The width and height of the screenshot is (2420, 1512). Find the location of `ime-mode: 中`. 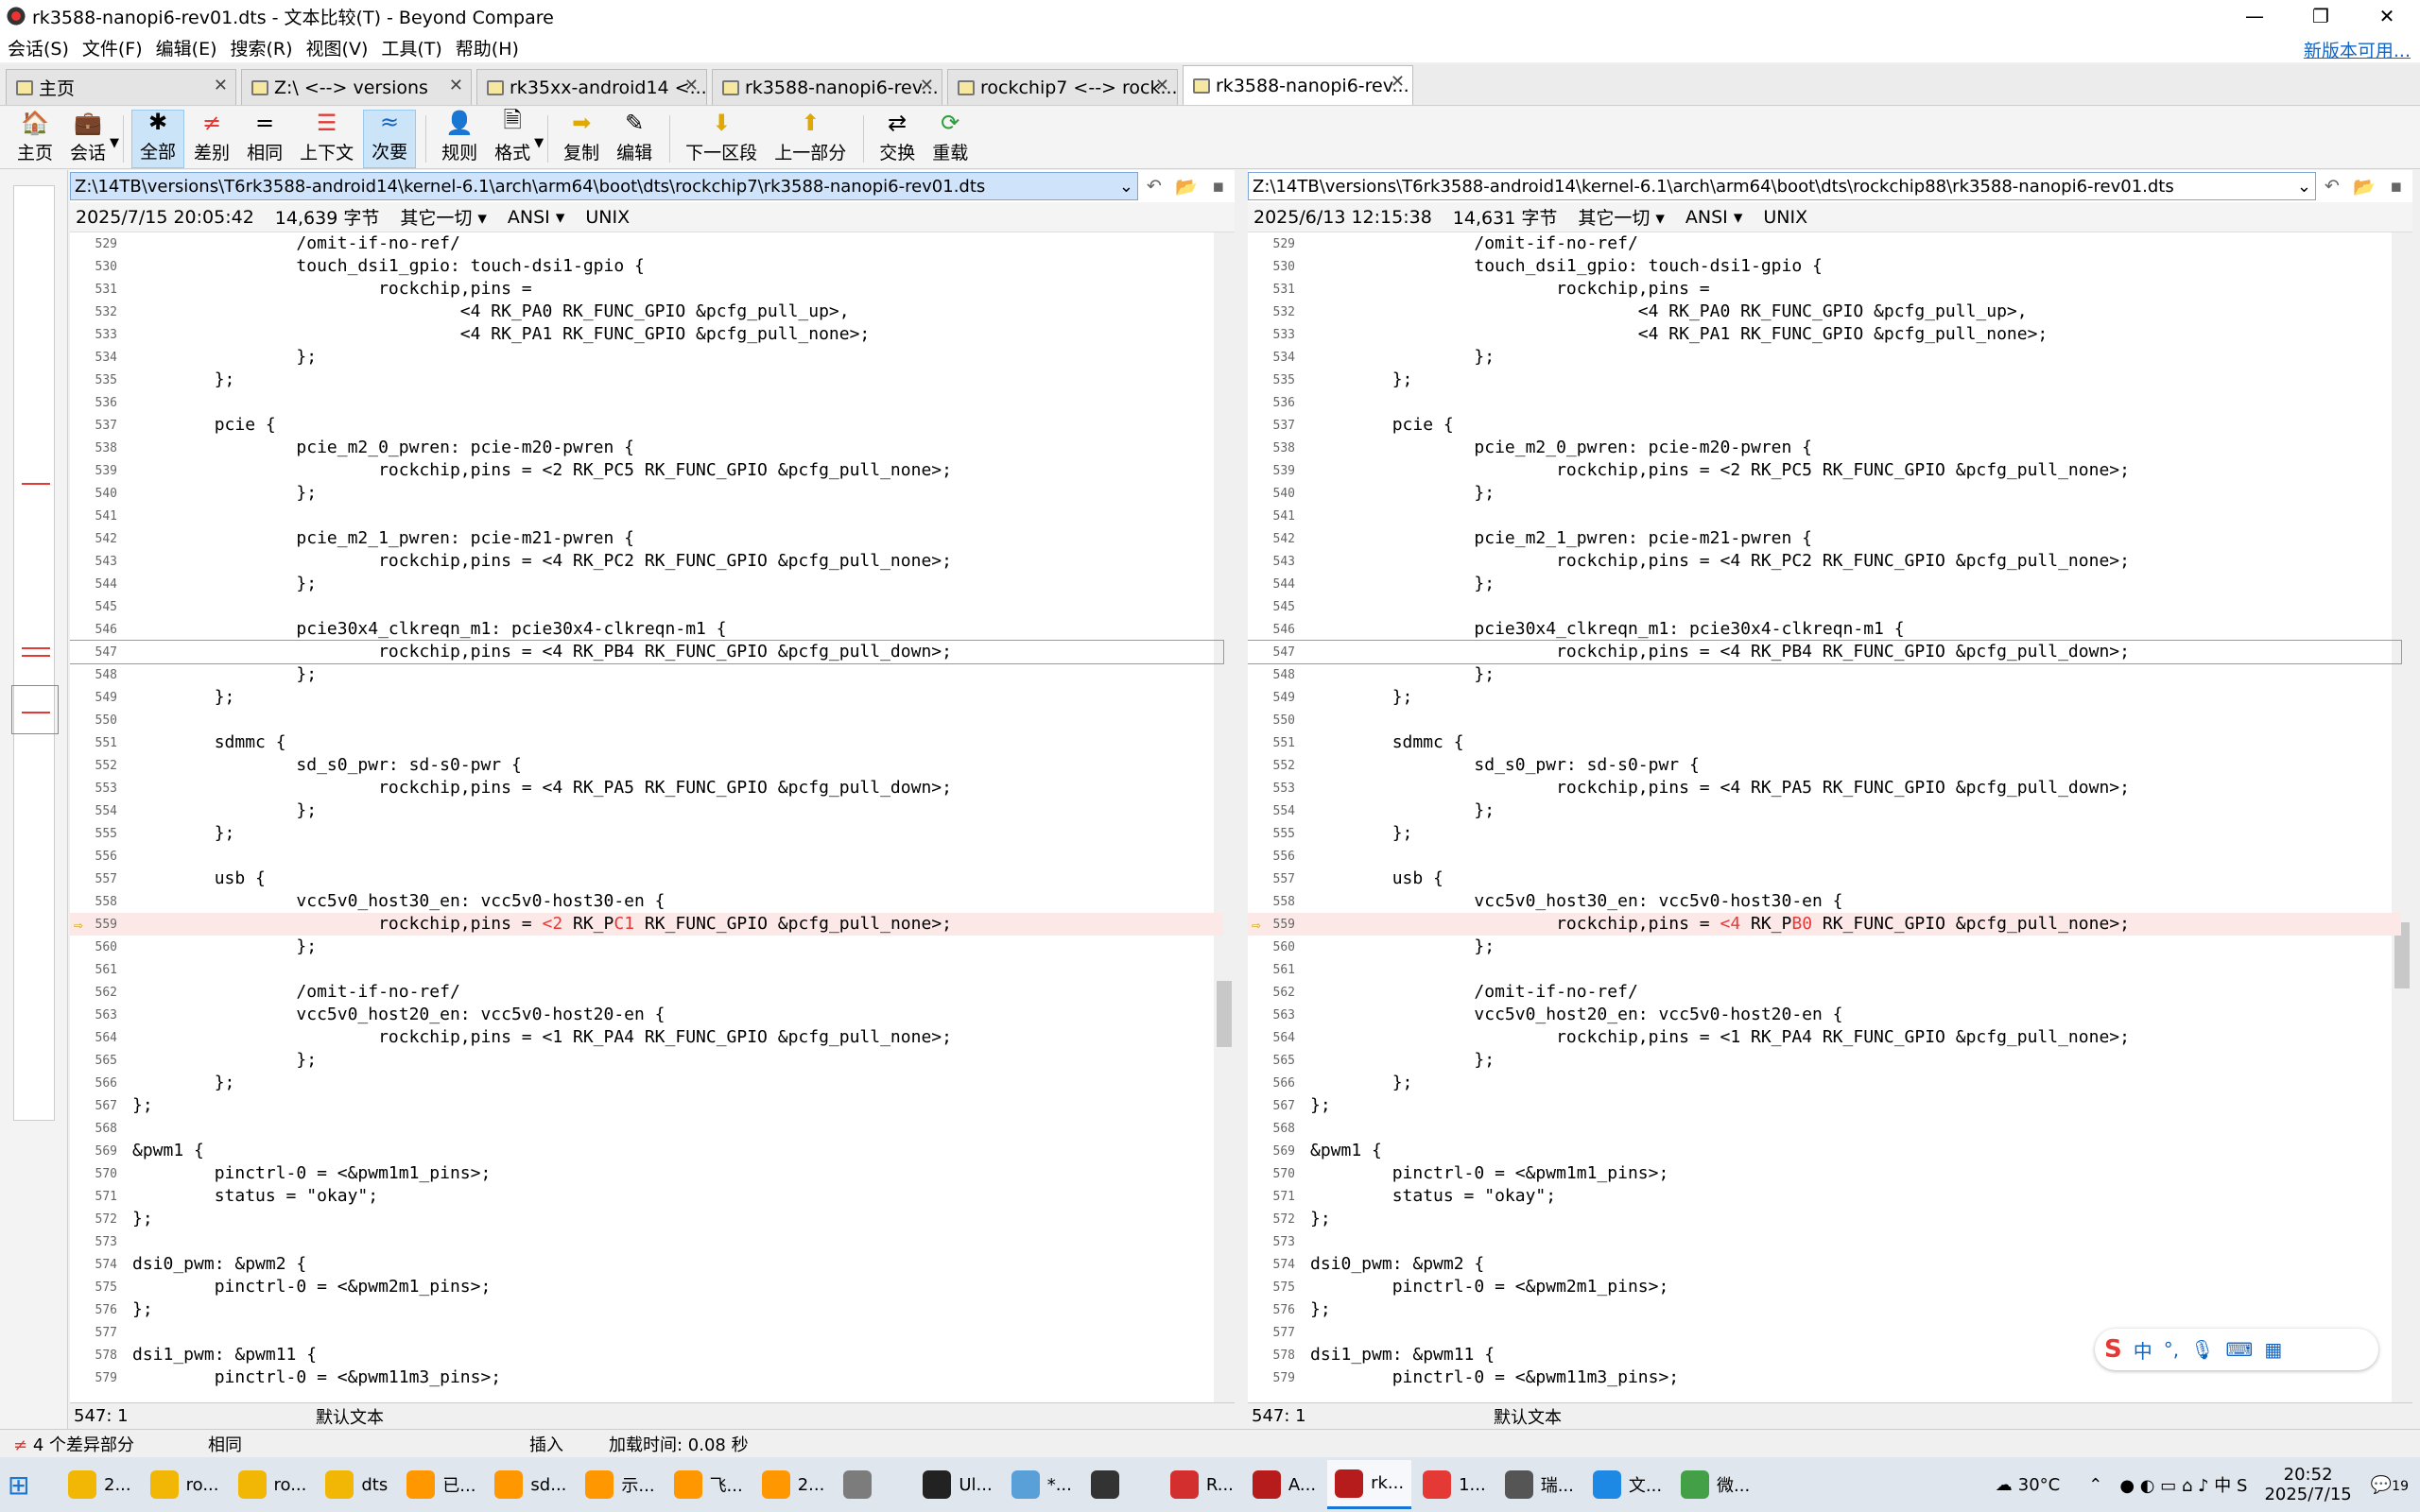

ime-mode: 中 is located at coordinates (2143, 1350).